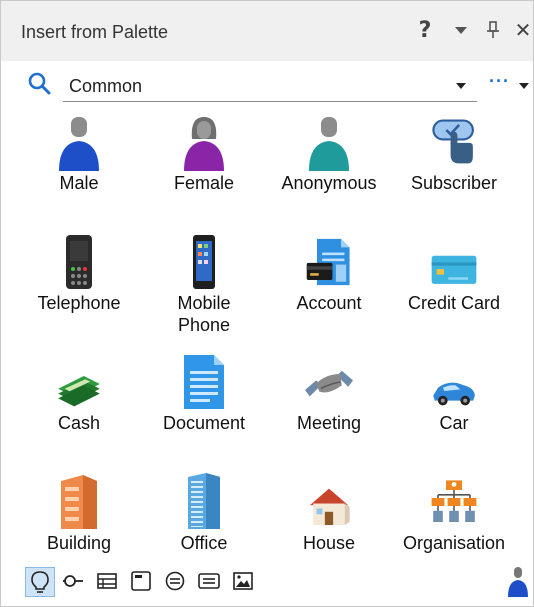 This screenshot has width=534, height=607. I want to click on rectangle-lines-icon, so click(209, 581).